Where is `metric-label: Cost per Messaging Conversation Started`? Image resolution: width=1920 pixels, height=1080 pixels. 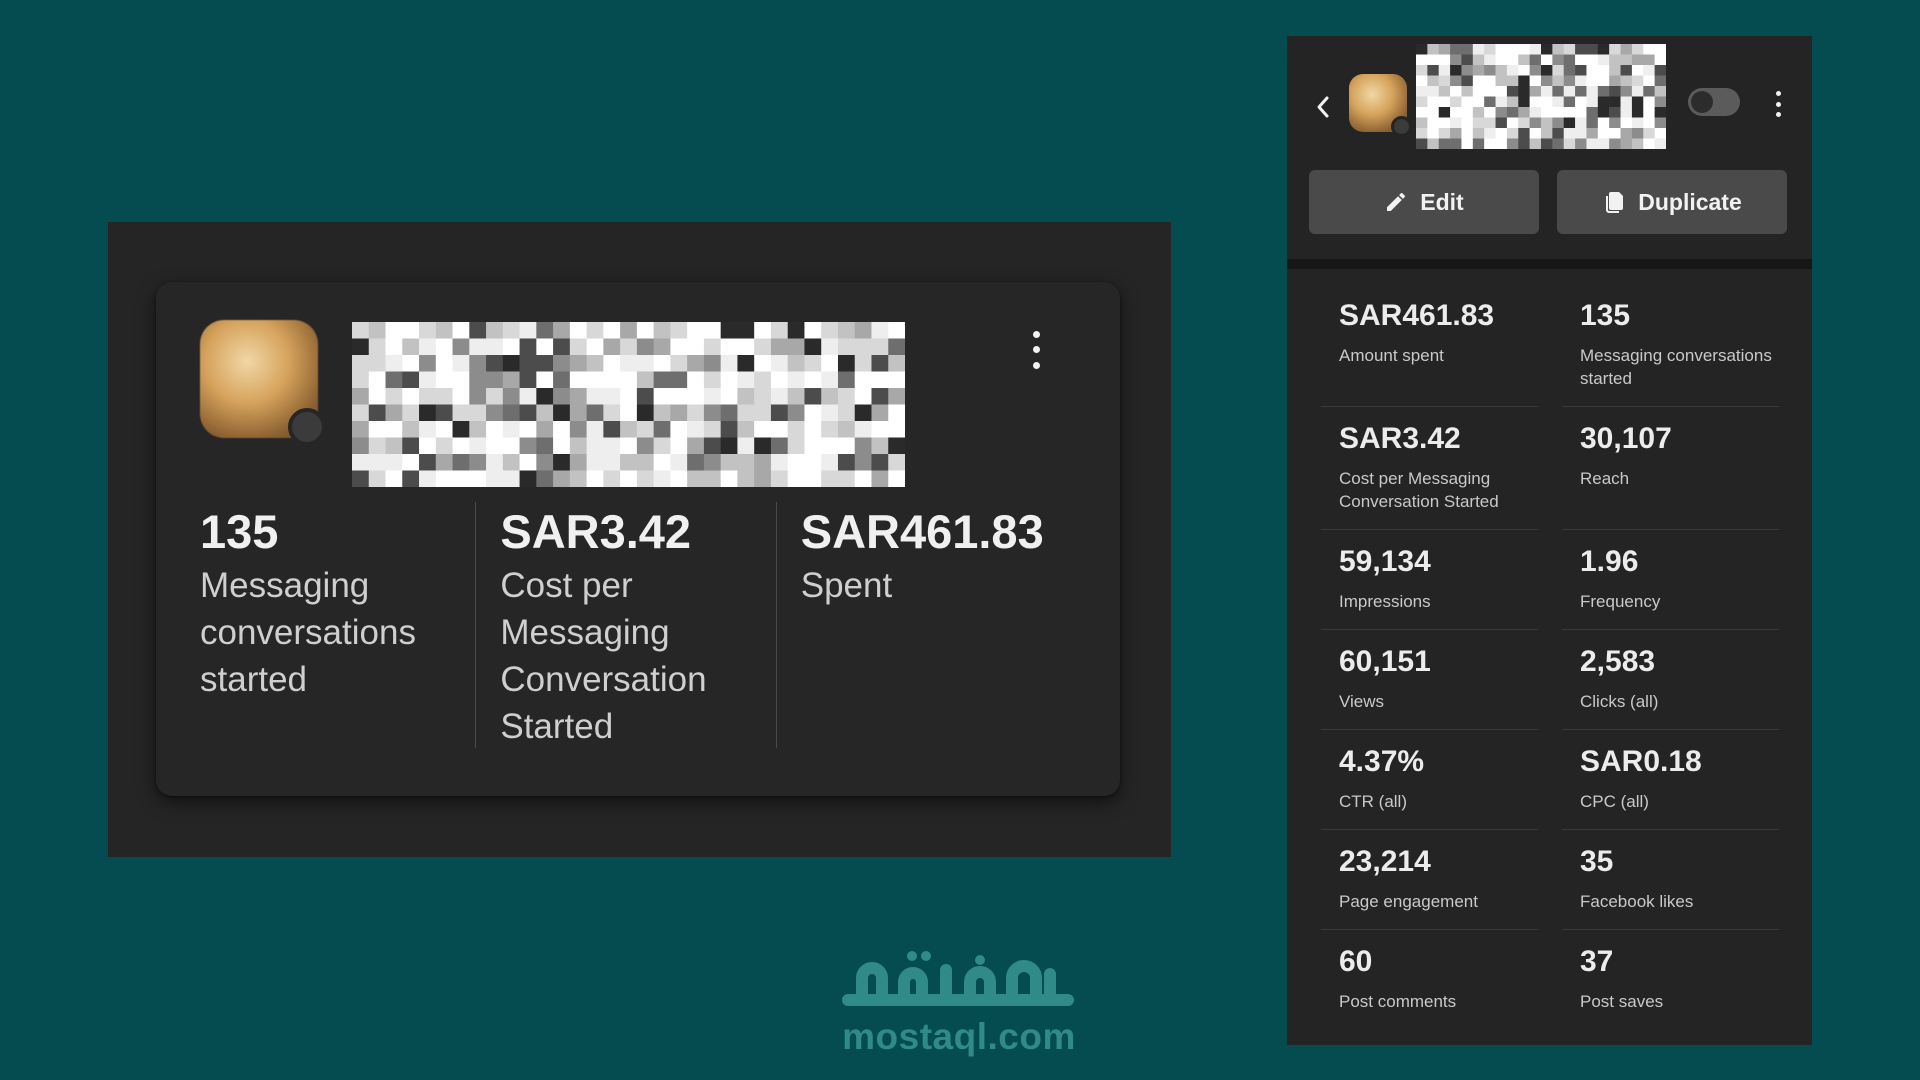 metric-label: Cost per Messaging Conversation Started is located at coordinates (1419, 490).